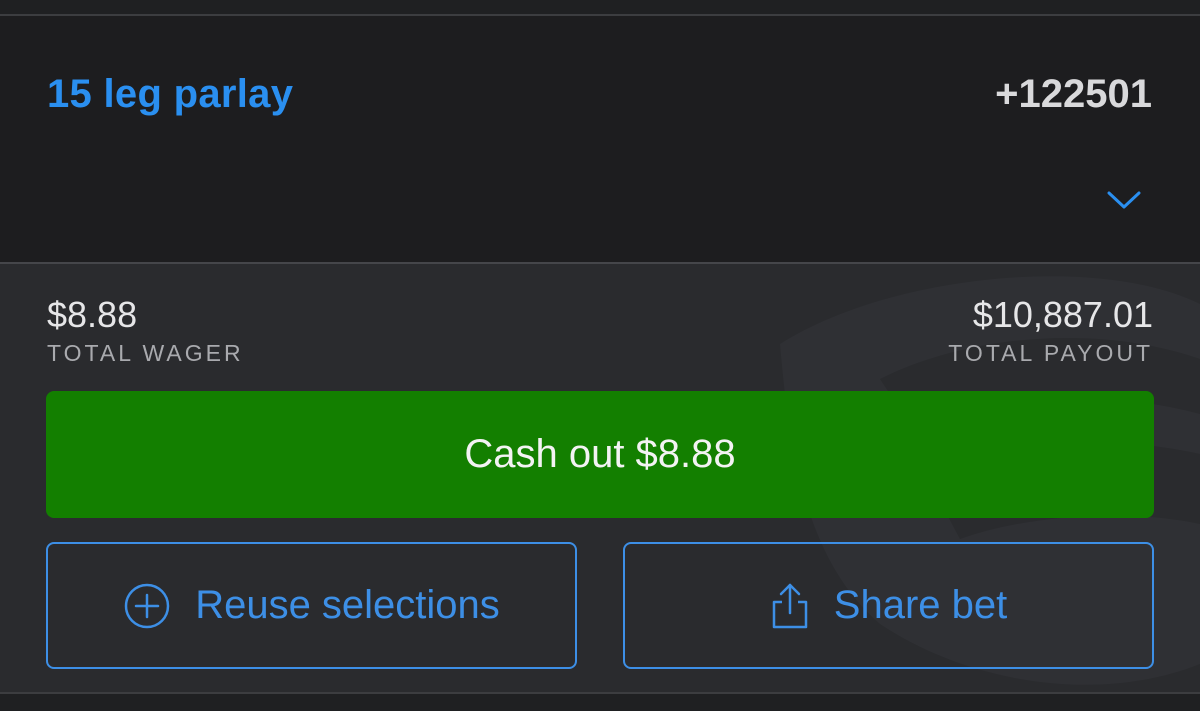 This screenshot has width=1200, height=711. What do you see at coordinates (92, 314) in the screenshot?
I see `total-wager-amount: $8.88` at bounding box center [92, 314].